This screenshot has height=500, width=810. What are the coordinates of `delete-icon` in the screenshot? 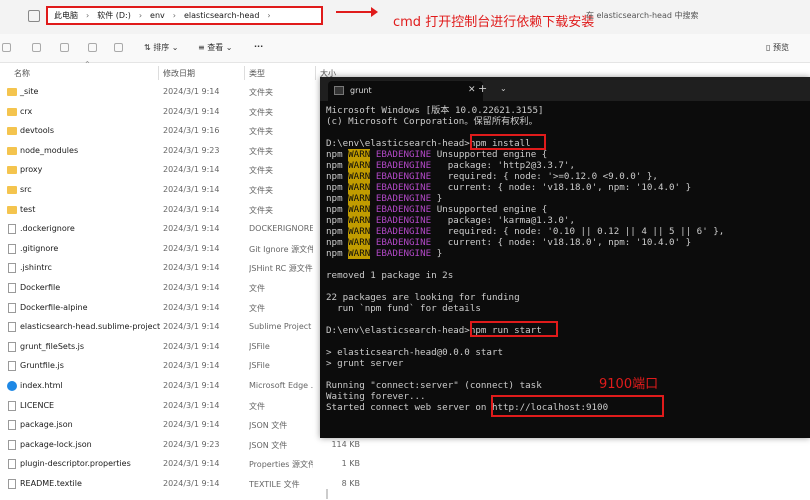 It's located at (118, 47).